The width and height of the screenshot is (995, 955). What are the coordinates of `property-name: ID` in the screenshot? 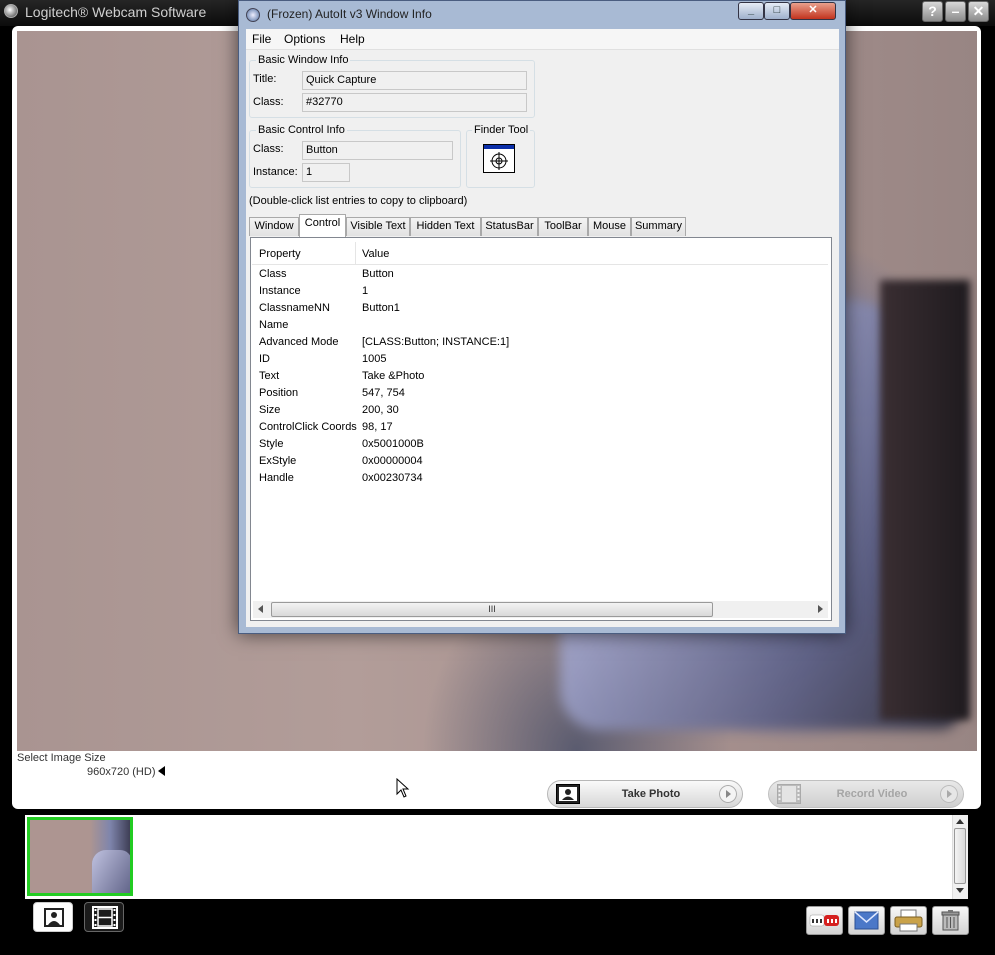 It's located at (264, 359).